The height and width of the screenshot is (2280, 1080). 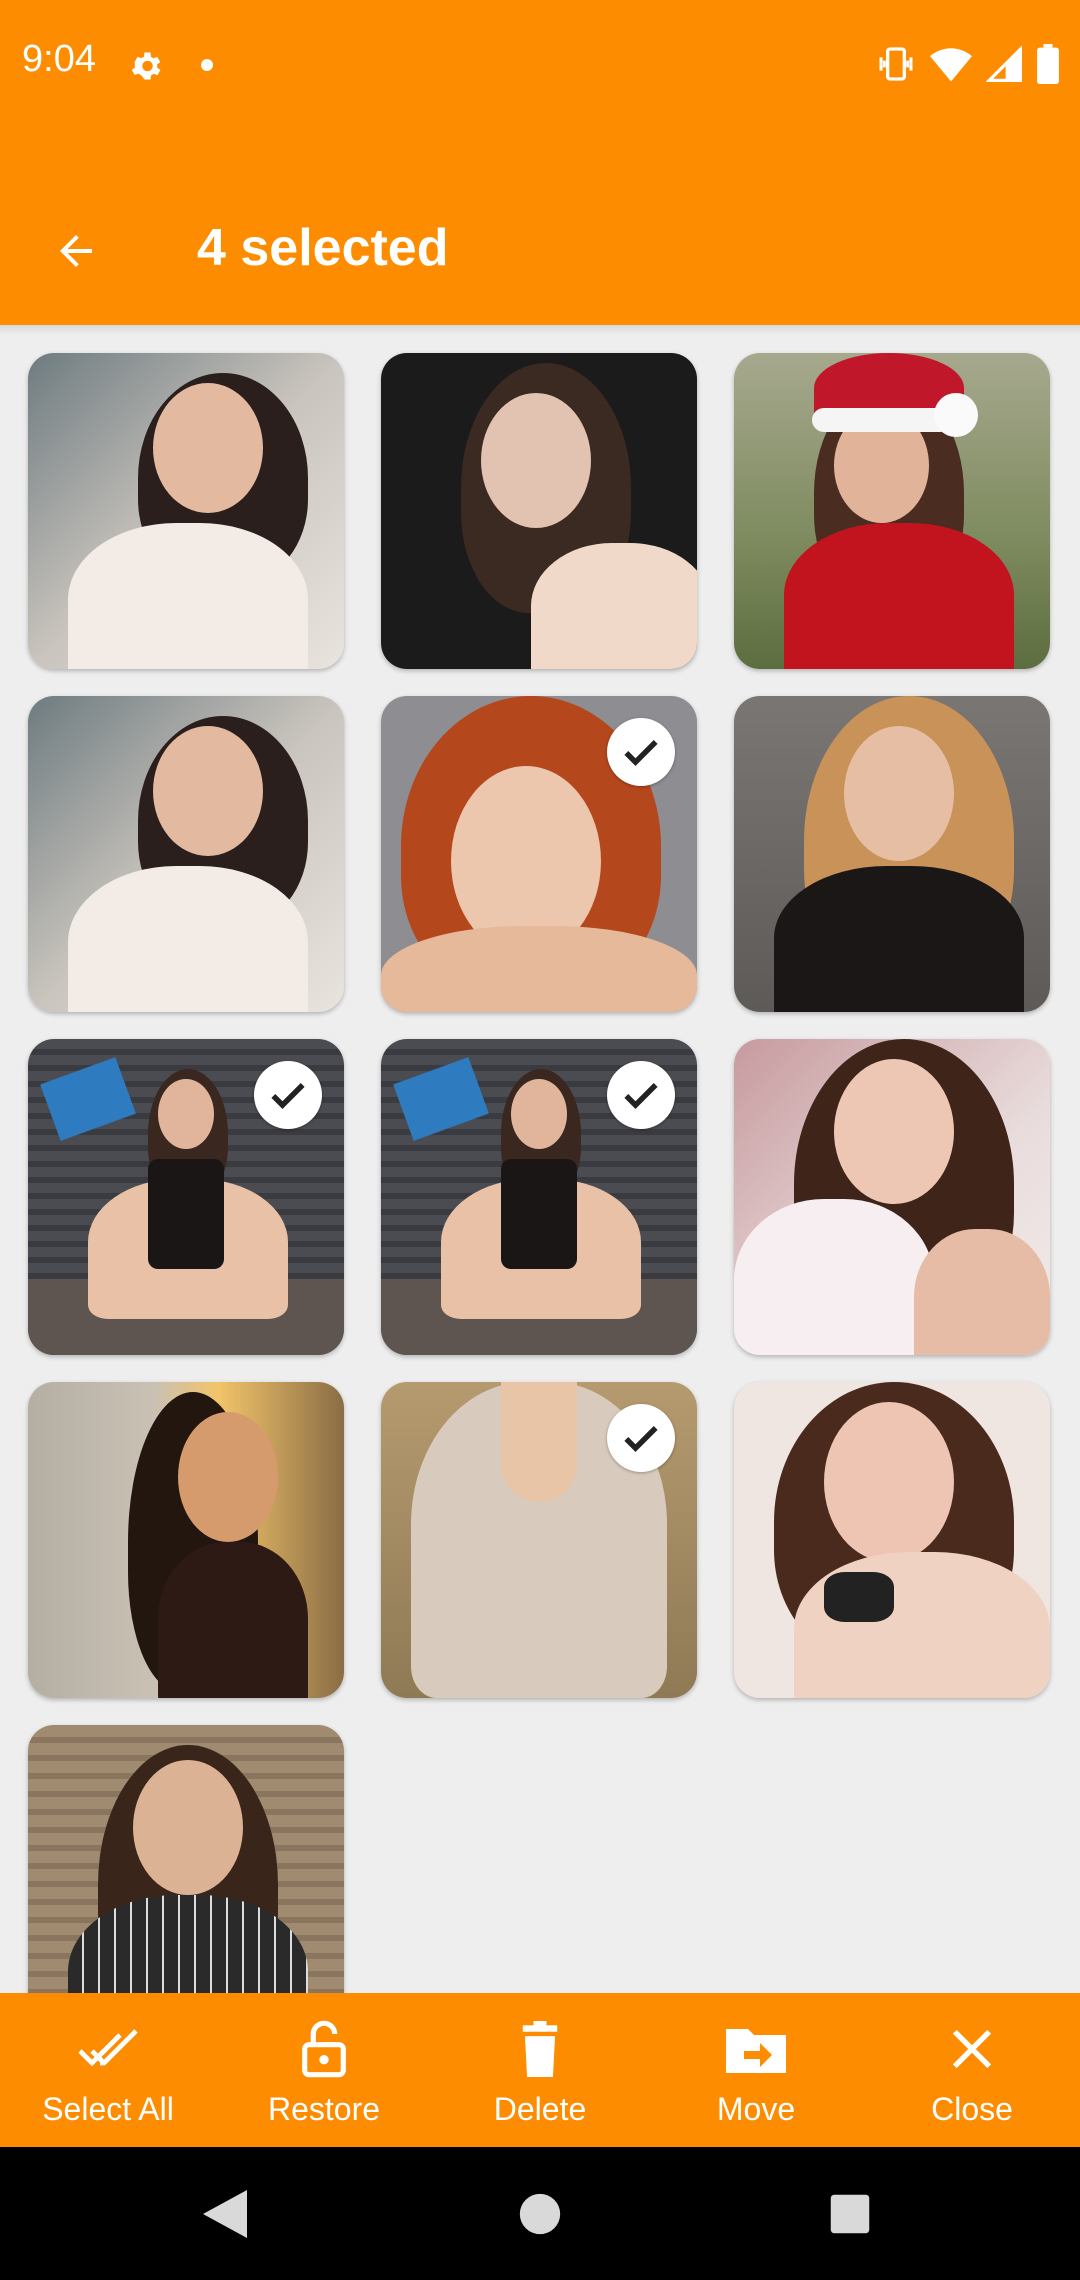 I want to click on battery-icon, so click(x=1048, y=64).